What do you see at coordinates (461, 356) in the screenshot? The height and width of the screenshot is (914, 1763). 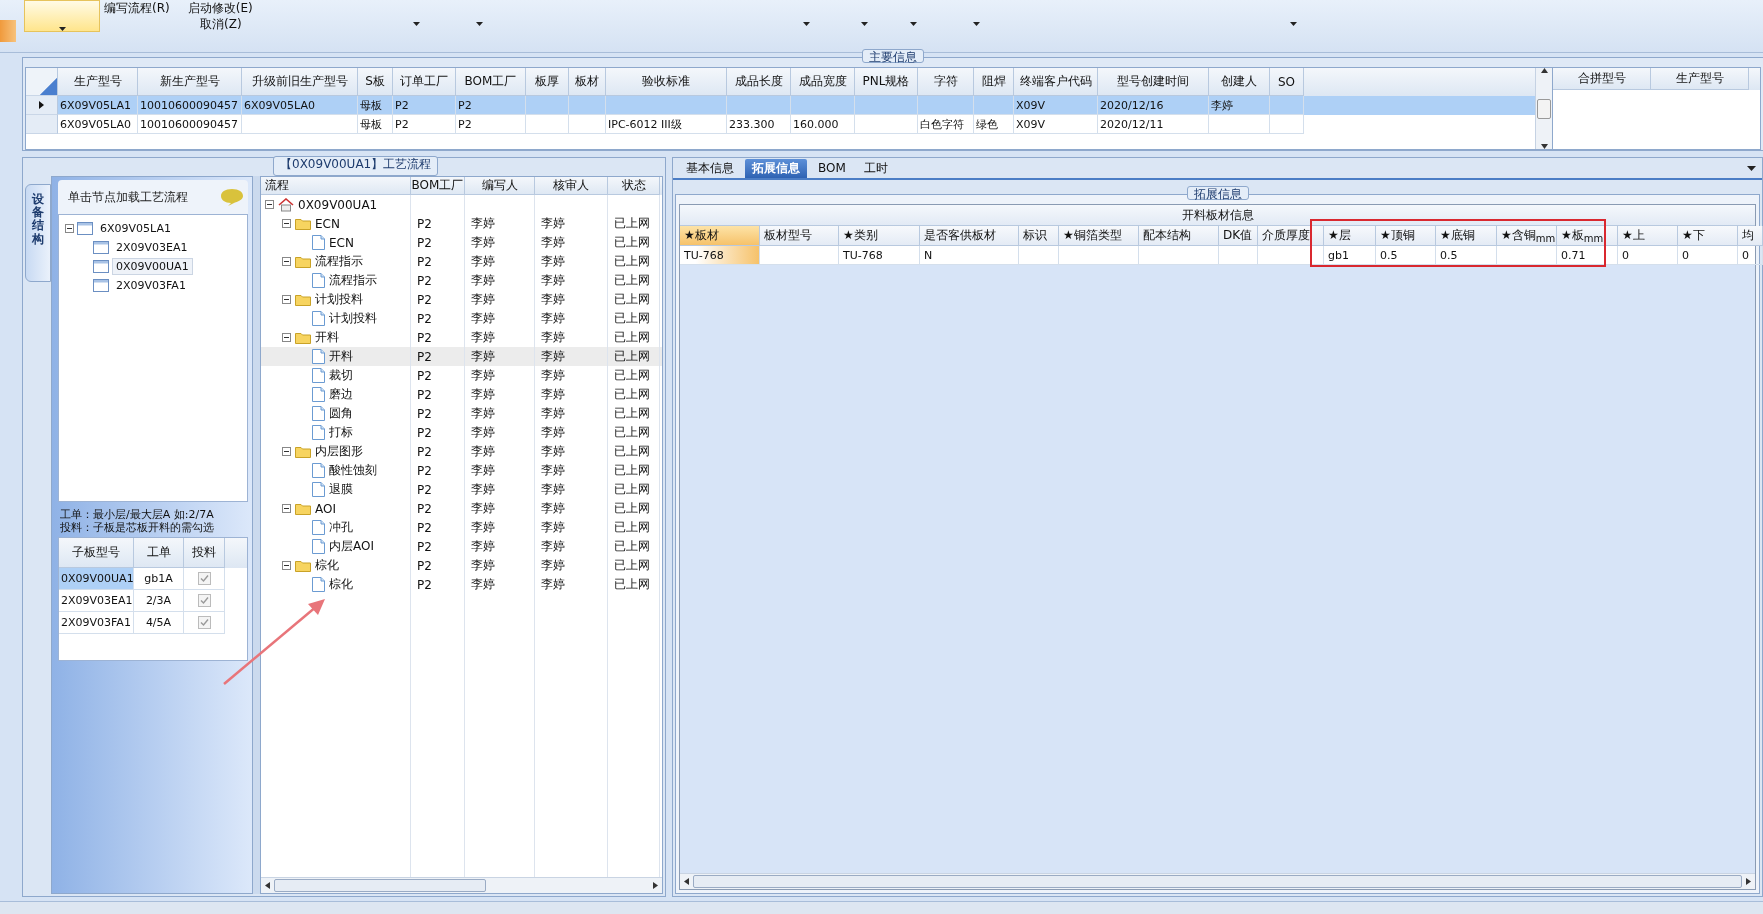 I see `tree-row: 开料 P2 李婷 李婷 已上网` at bounding box center [461, 356].